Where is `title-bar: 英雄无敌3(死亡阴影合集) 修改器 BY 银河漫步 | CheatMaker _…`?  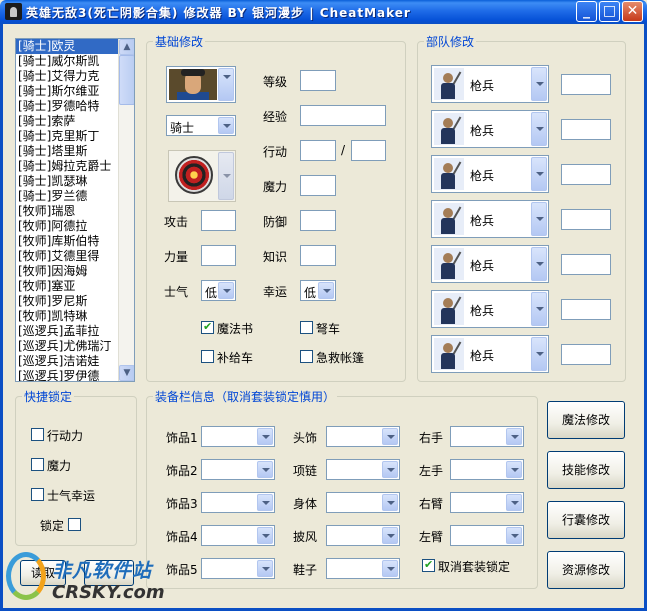 title-bar: 英雄无敌3(死亡阴影合集) 修改器 BY 银河漫步 | CheatMaker _… is located at coordinates (323, 12).